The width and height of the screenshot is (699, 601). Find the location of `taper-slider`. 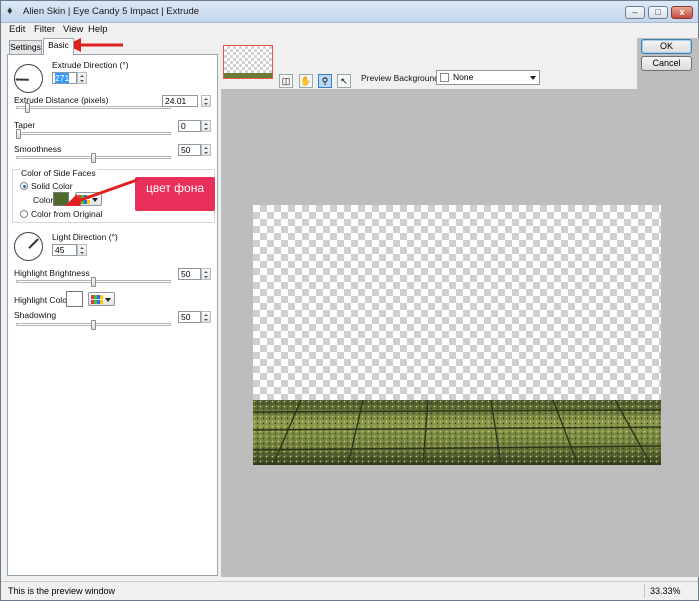

taper-slider is located at coordinates (18, 134).